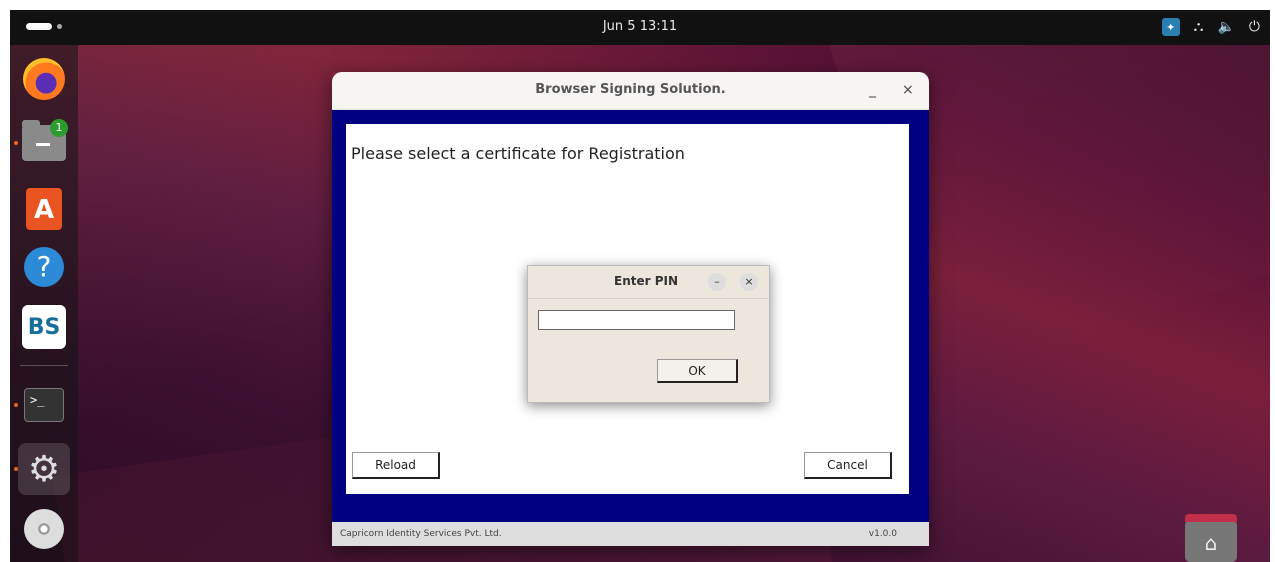 This screenshot has width=1275, height=562. Describe the element at coordinates (848, 465) in the screenshot. I see `cancel-button: Cancel` at that location.